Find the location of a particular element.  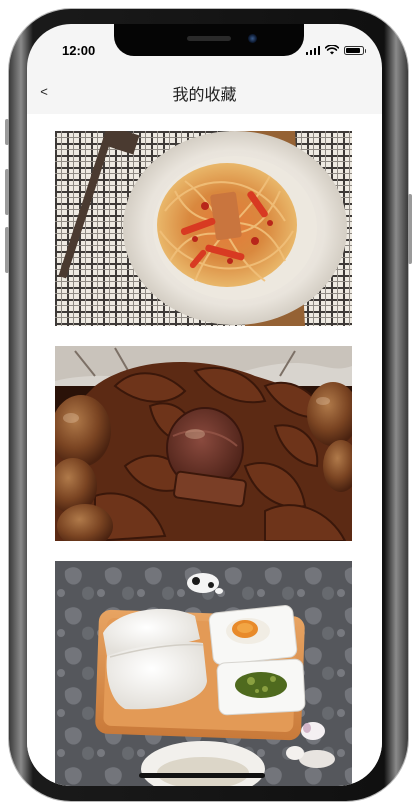

power-button is located at coordinates (410, 229).